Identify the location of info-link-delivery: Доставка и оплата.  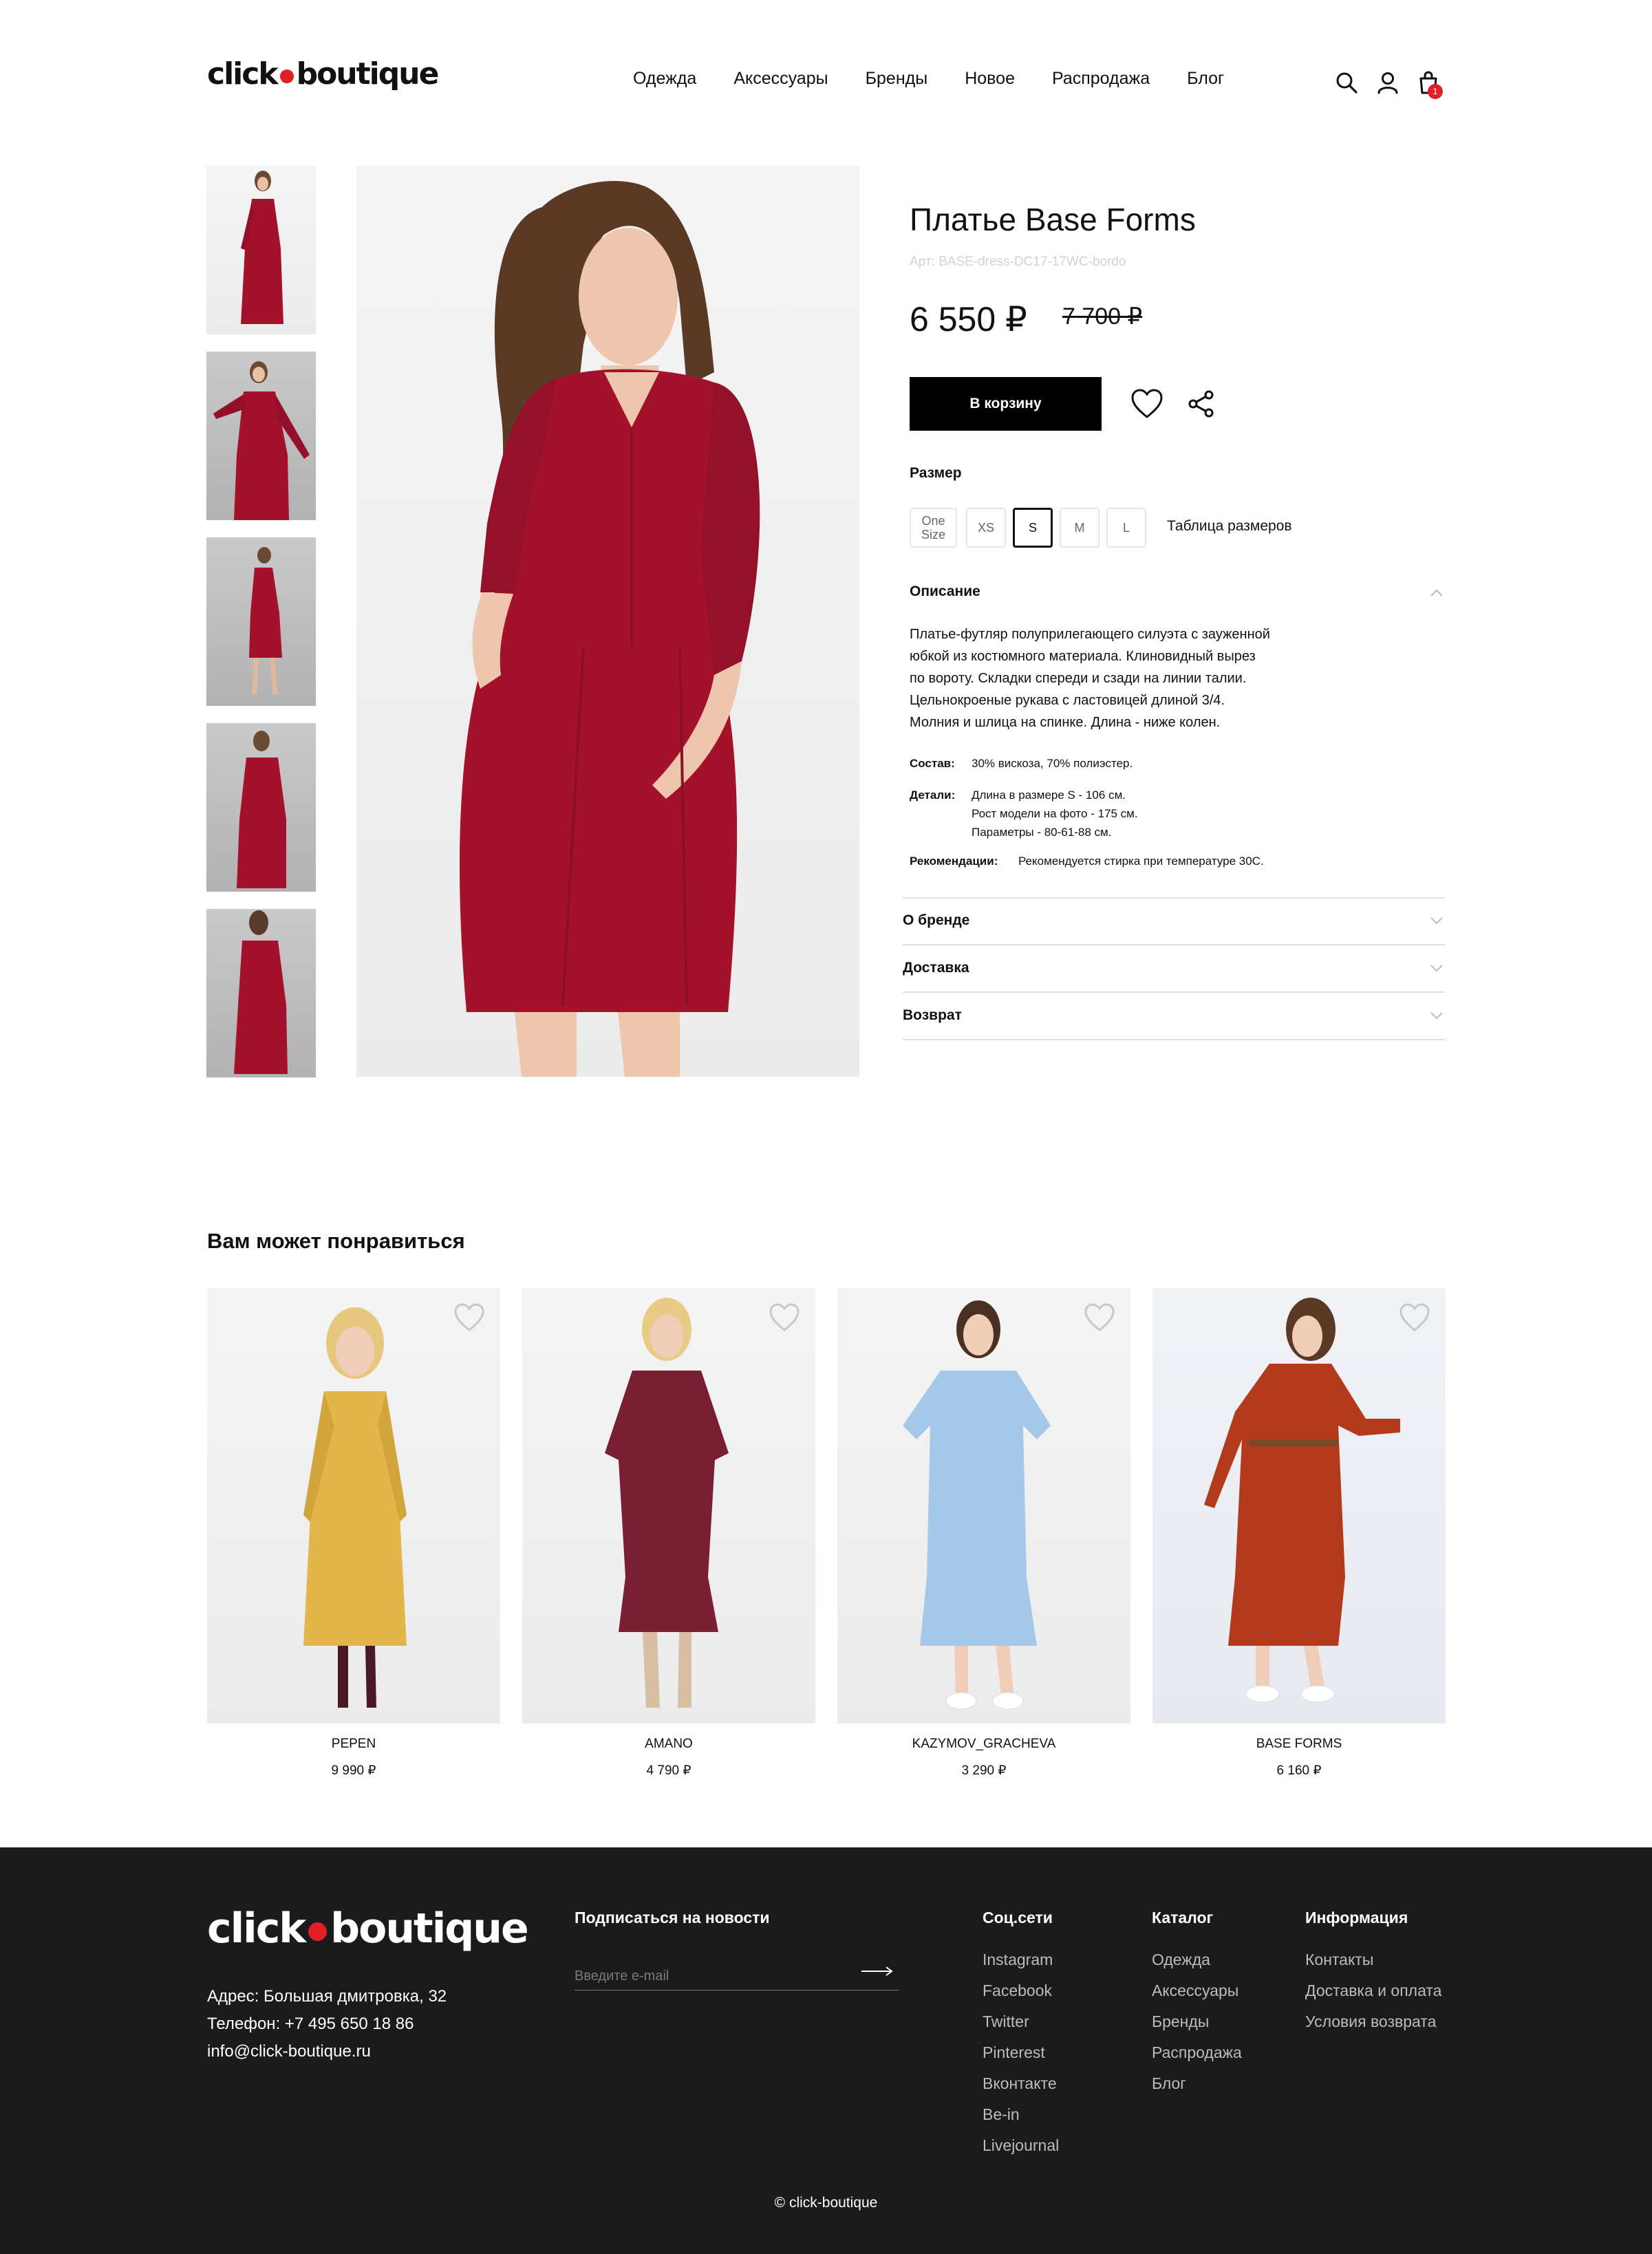
(1373, 1991).